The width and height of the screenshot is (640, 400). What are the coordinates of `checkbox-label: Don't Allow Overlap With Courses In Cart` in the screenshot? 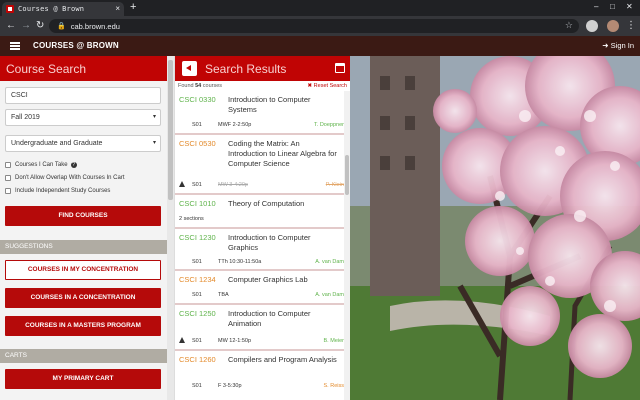 It's located at (70, 178).